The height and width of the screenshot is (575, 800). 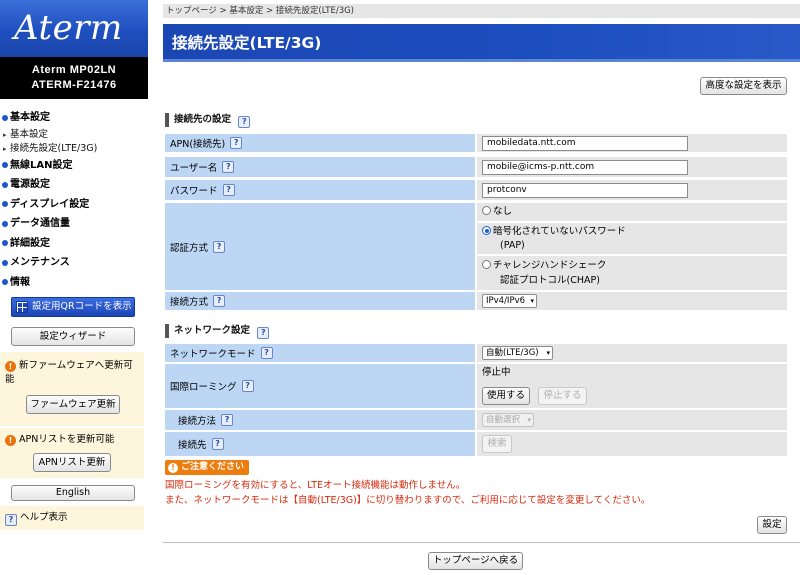 I want to click on auth-chap-label-sub: 認証プロトコル(CHAP), so click(x=550, y=280).